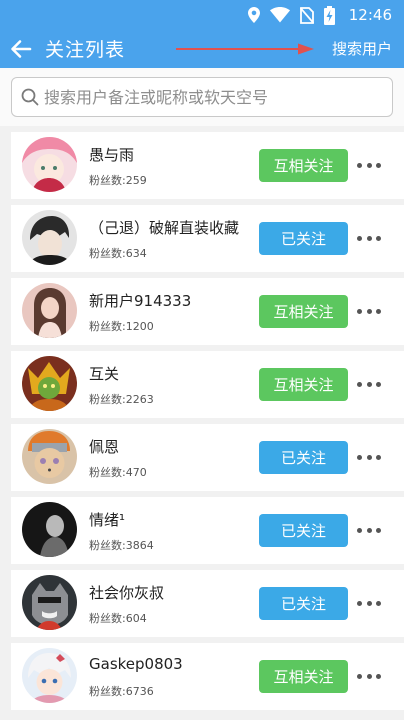 Image resolution: width=404 pixels, height=720 pixels. Describe the element at coordinates (329, 15) in the screenshot. I see `battery-charging-icon` at that location.